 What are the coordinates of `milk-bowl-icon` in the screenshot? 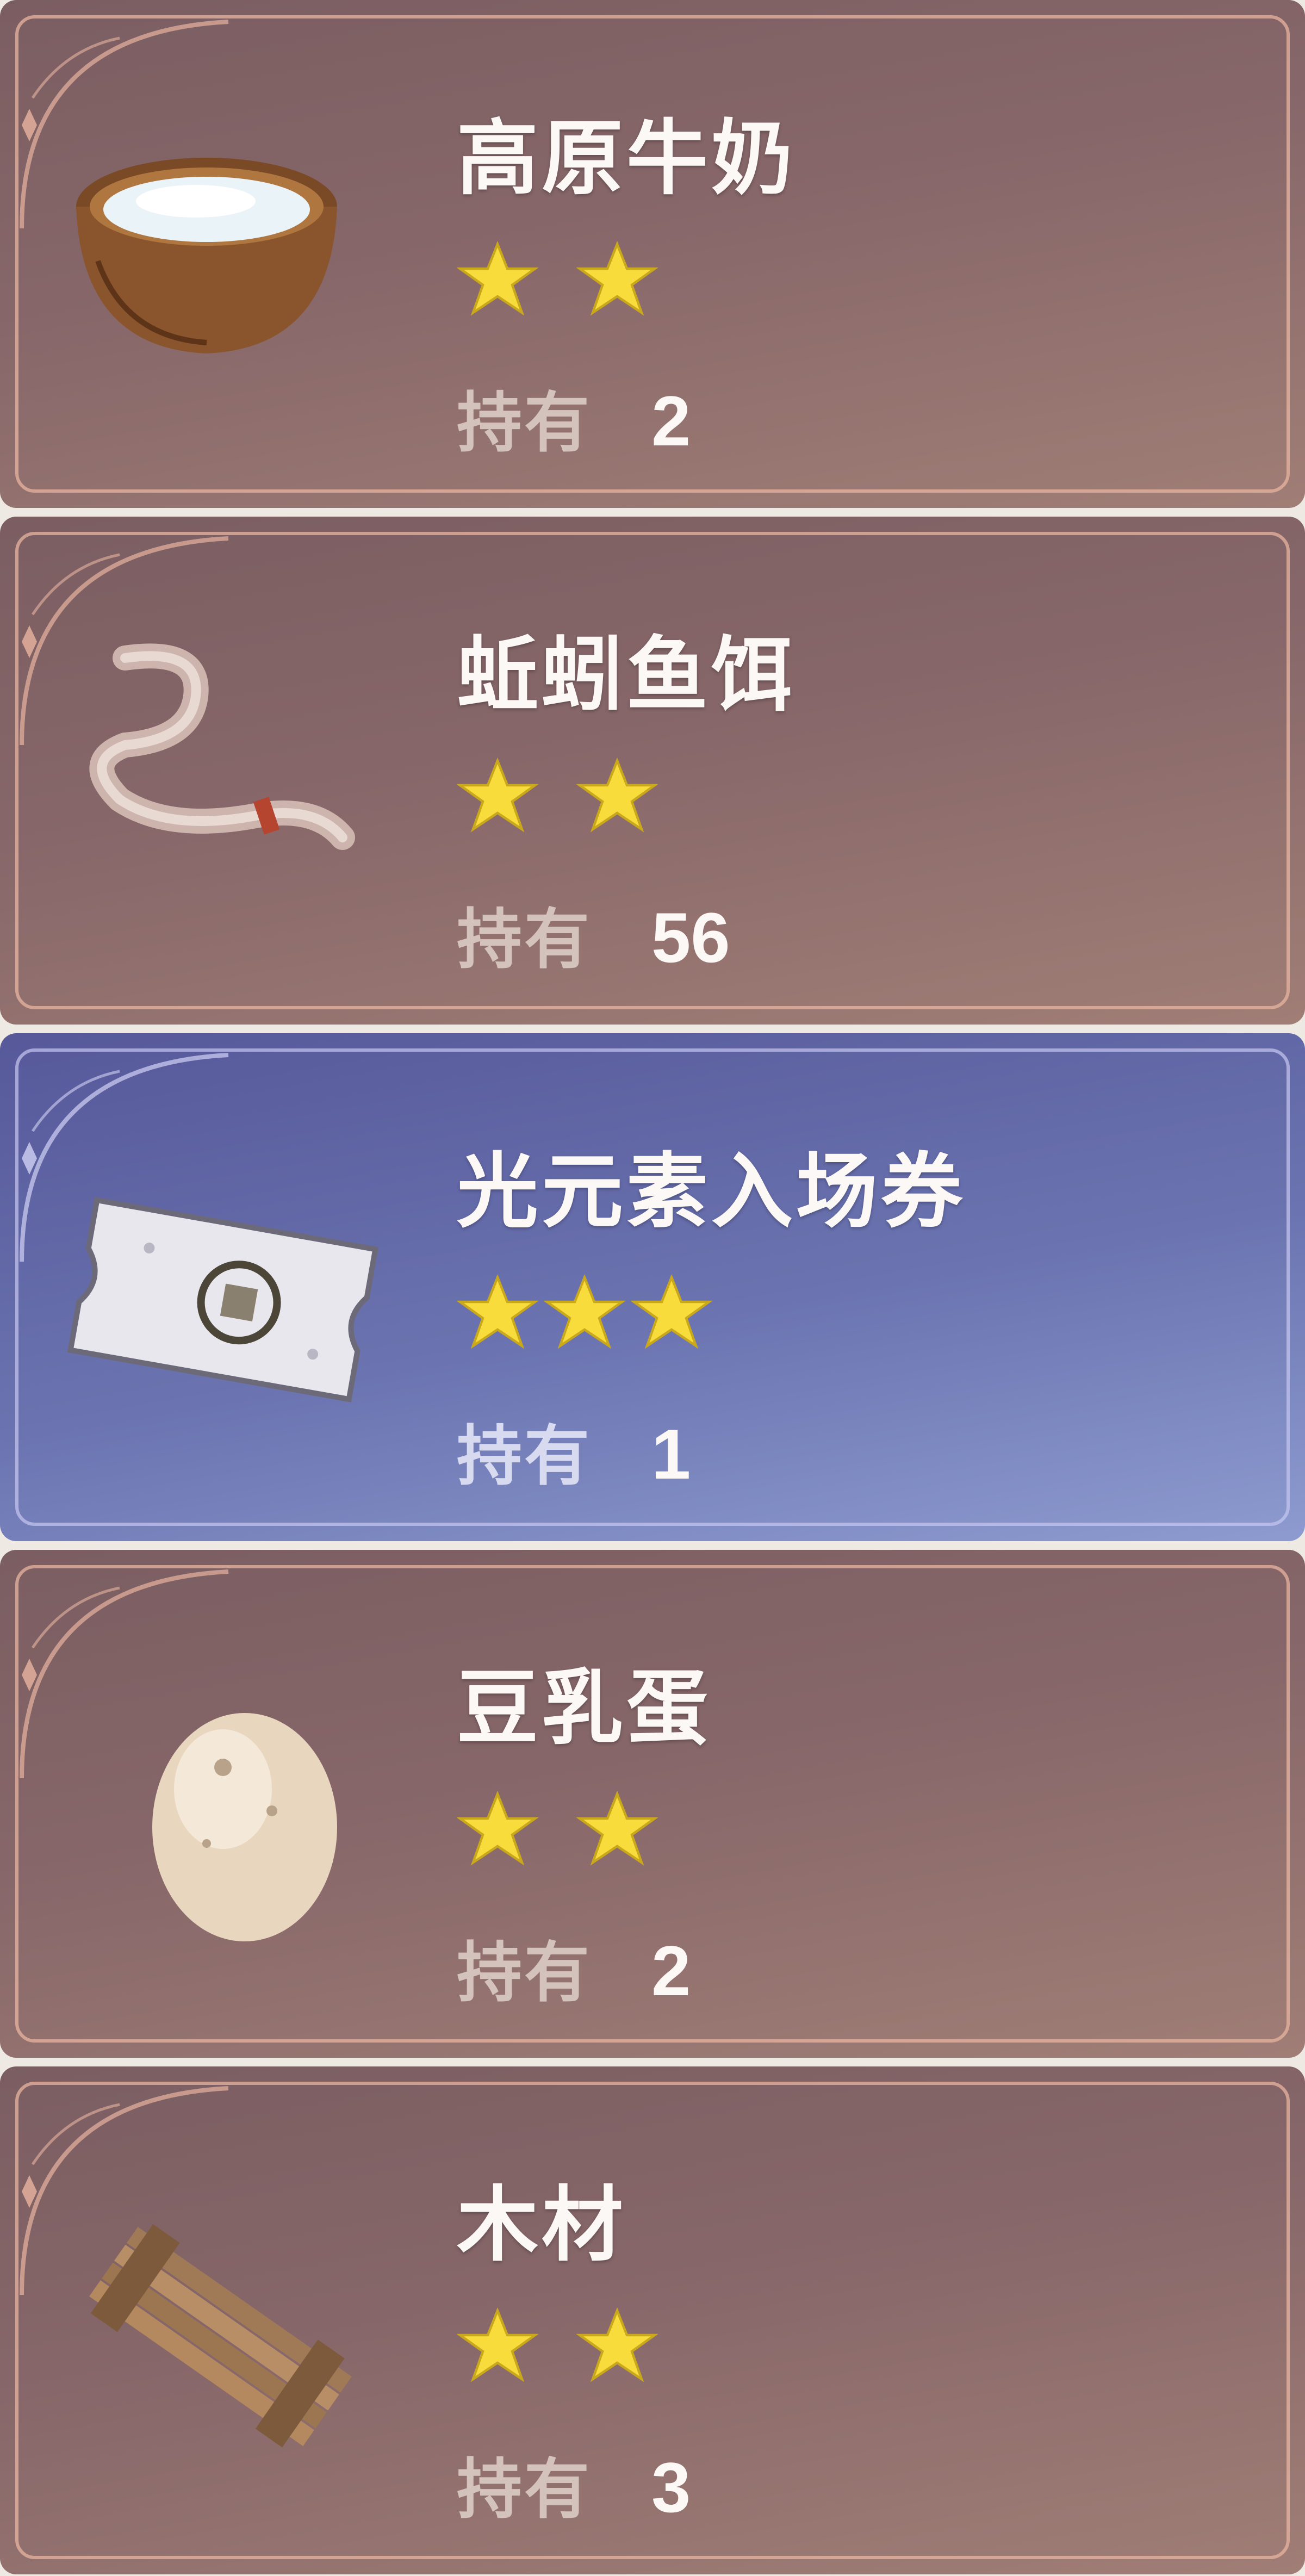 It's located at (206, 256).